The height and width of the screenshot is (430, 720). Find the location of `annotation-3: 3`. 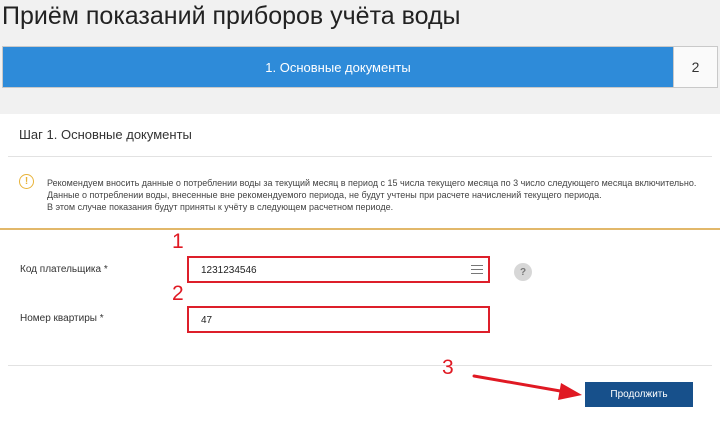

annotation-3: 3 is located at coordinates (448, 367).